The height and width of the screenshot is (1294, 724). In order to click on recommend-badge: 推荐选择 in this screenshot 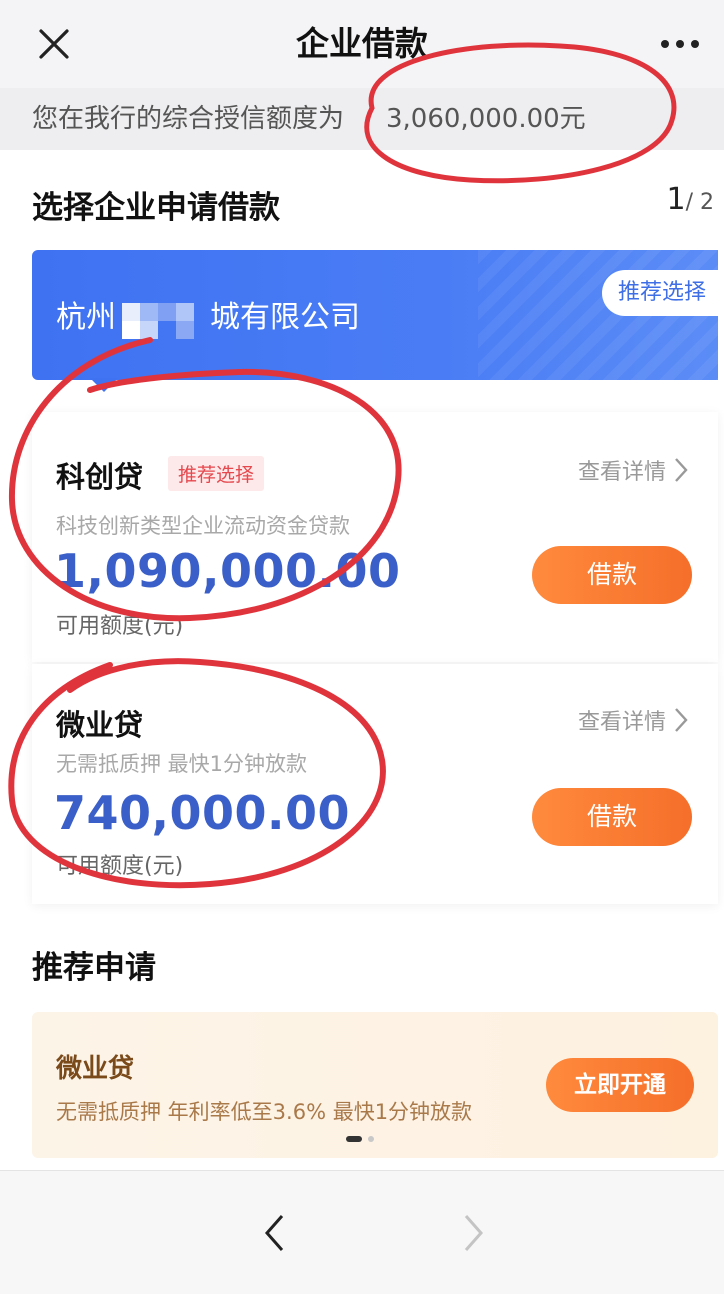, I will do `click(659, 293)`.